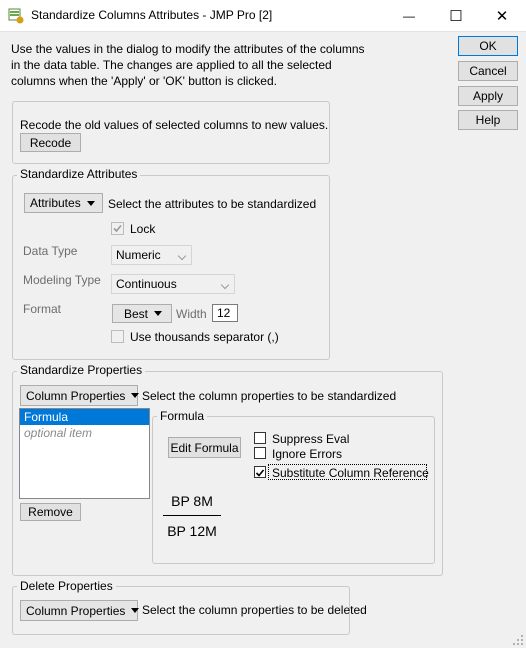 The width and height of the screenshot is (526, 648). I want to click on delete-properties-dropdown: Column Properties, so click(80, 610).